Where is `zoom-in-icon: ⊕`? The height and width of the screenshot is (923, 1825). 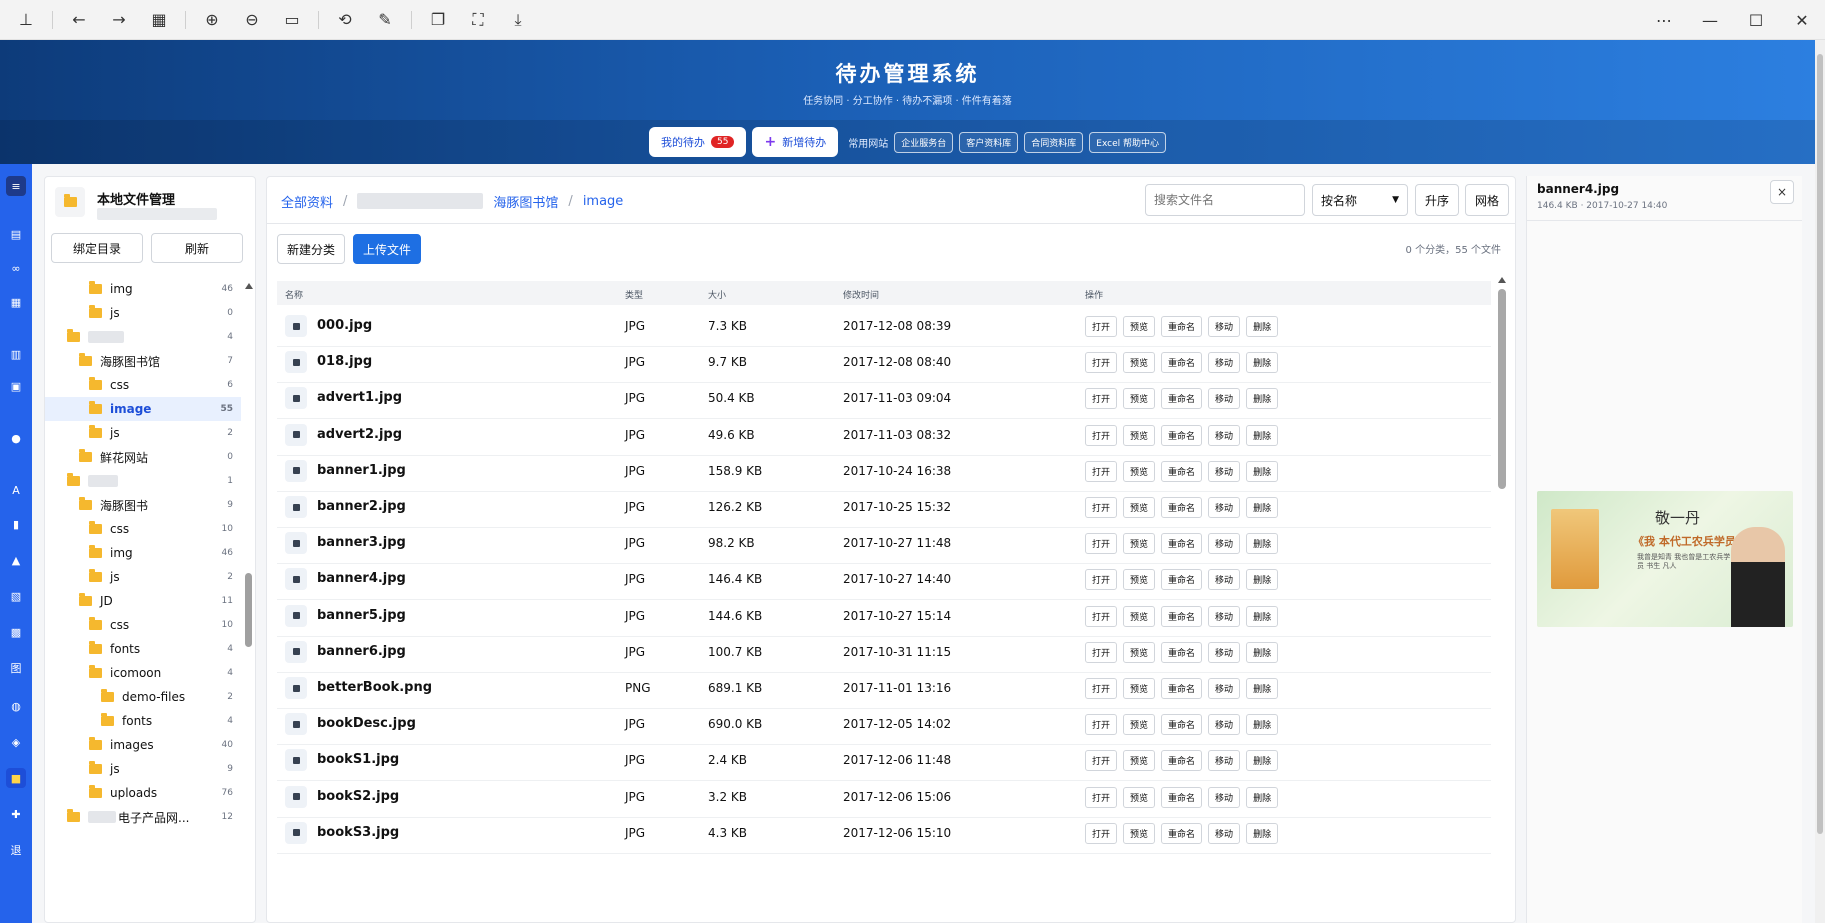 zoom-in-icon: ⊕ is located at coordinates (212, 20).